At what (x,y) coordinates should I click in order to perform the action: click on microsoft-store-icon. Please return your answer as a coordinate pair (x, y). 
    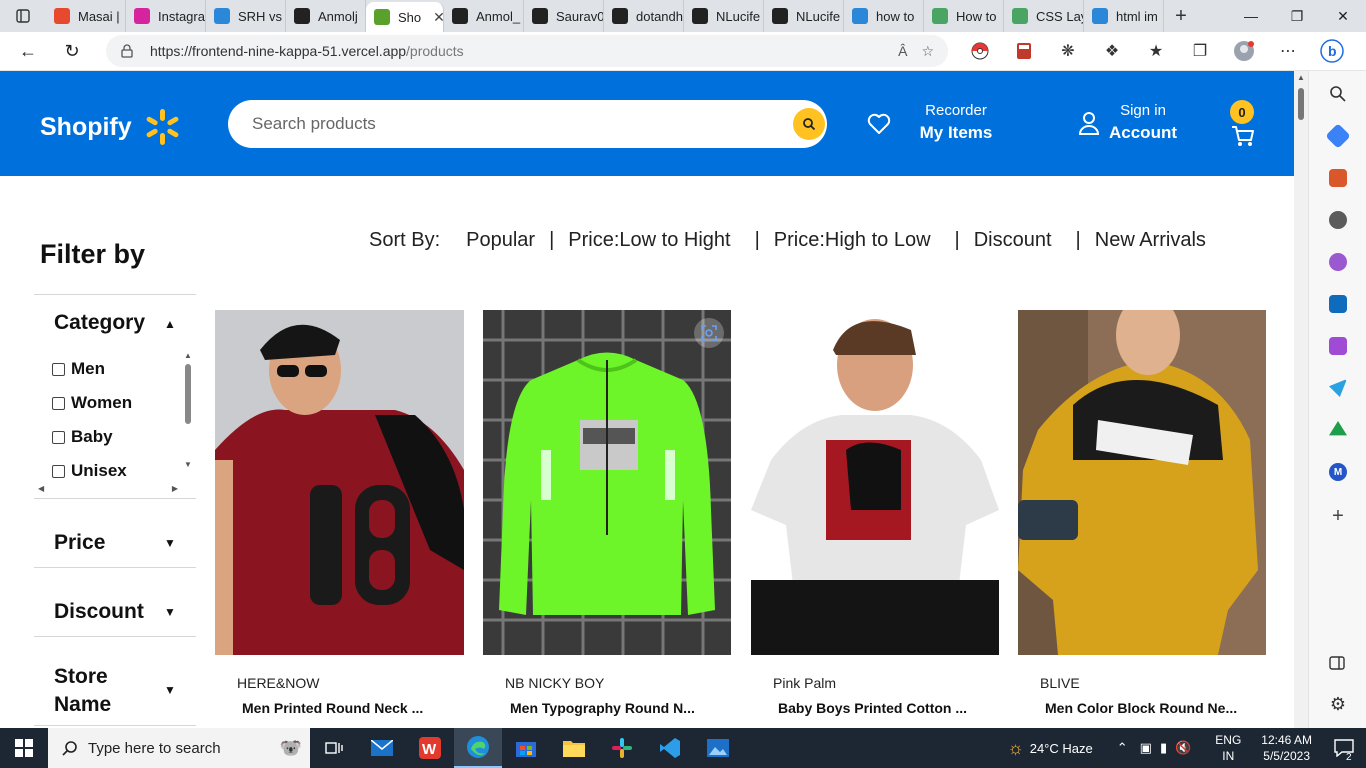
    Looking at the image, I should click on (526, 748).